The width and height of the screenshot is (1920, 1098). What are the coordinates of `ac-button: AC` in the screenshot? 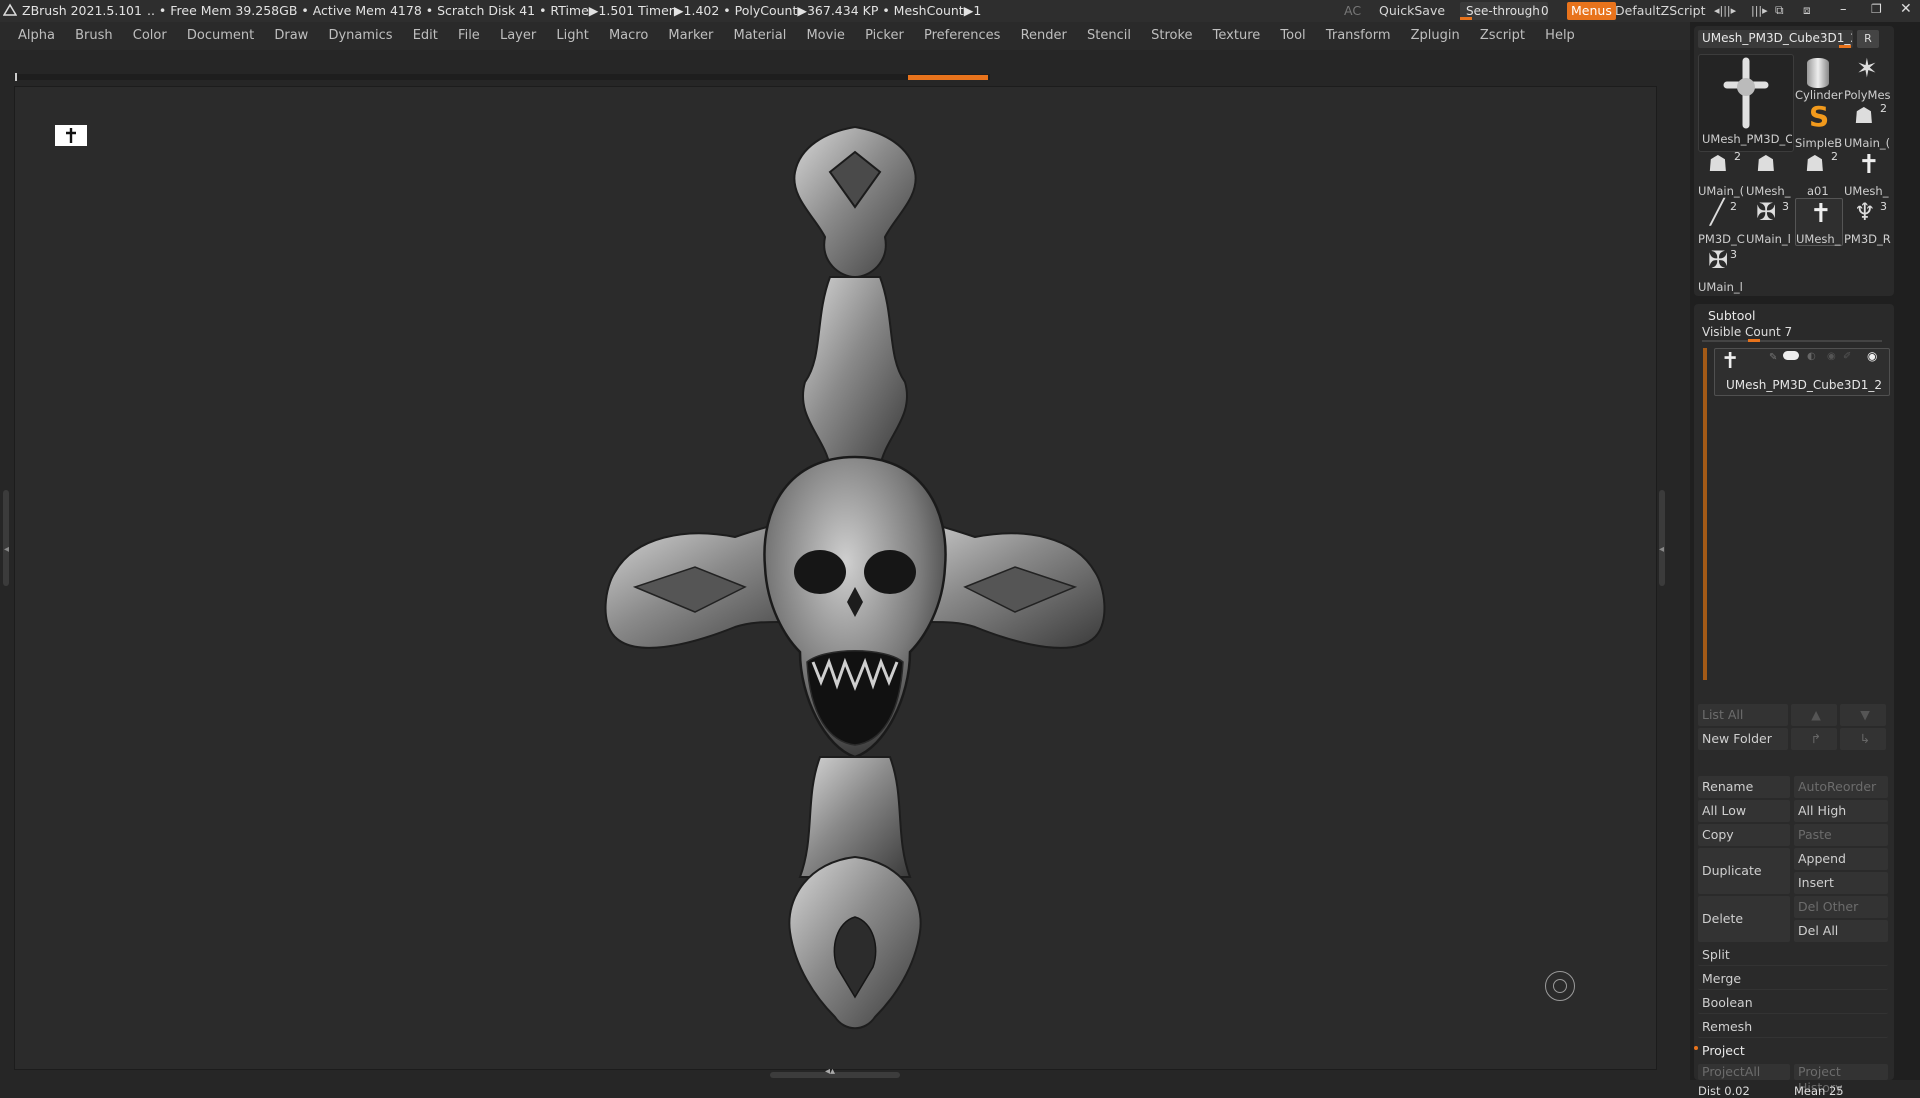 It's located at (1352, 11).